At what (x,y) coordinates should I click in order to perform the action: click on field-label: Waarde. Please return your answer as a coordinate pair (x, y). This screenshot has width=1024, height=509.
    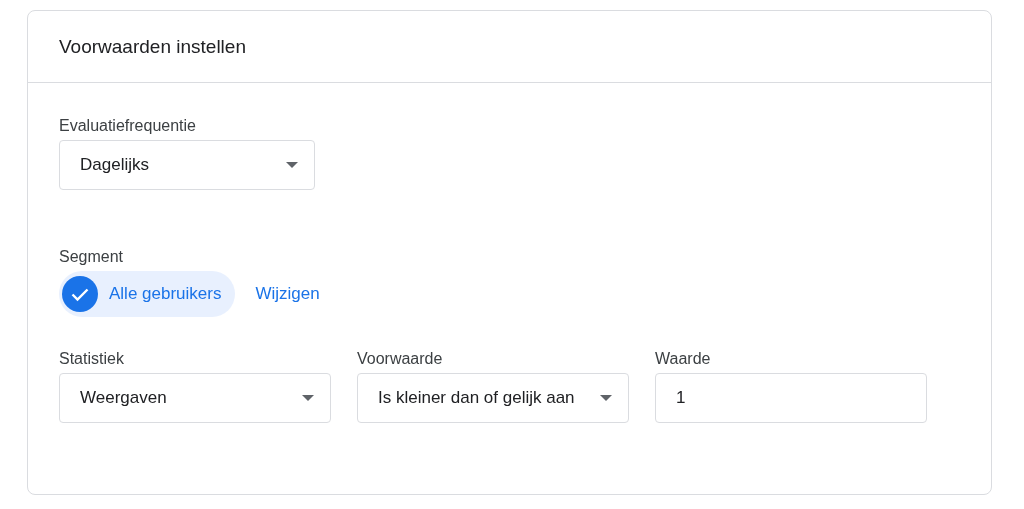
    Looking at the image, I should click on (683, 359).